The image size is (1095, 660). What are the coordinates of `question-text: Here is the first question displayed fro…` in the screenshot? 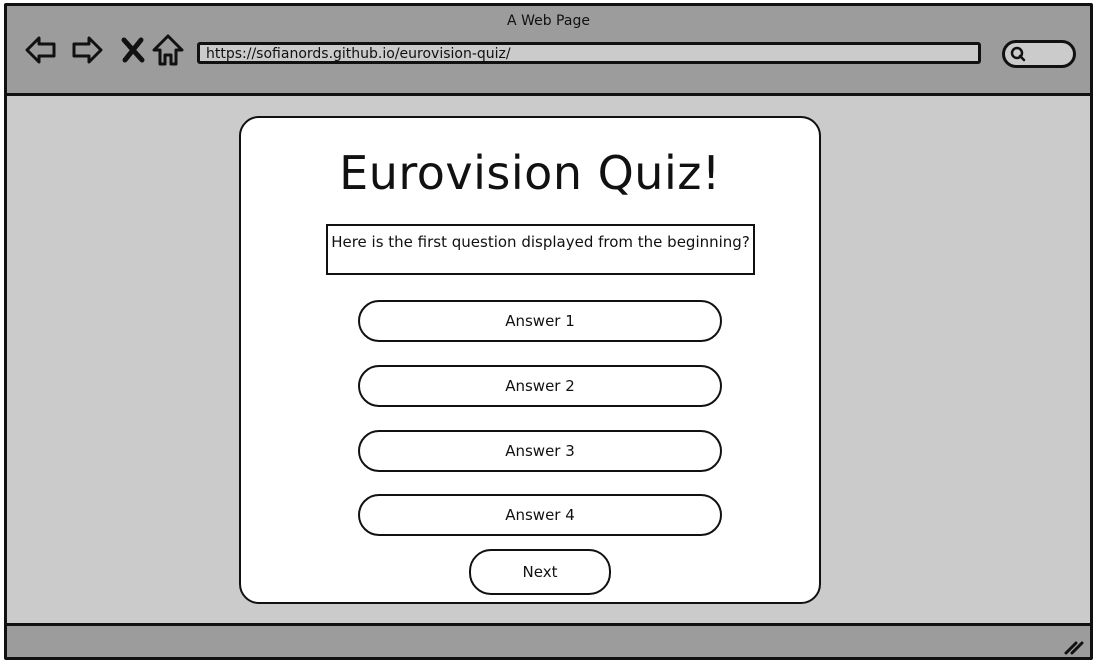 It's located at (540, 249).